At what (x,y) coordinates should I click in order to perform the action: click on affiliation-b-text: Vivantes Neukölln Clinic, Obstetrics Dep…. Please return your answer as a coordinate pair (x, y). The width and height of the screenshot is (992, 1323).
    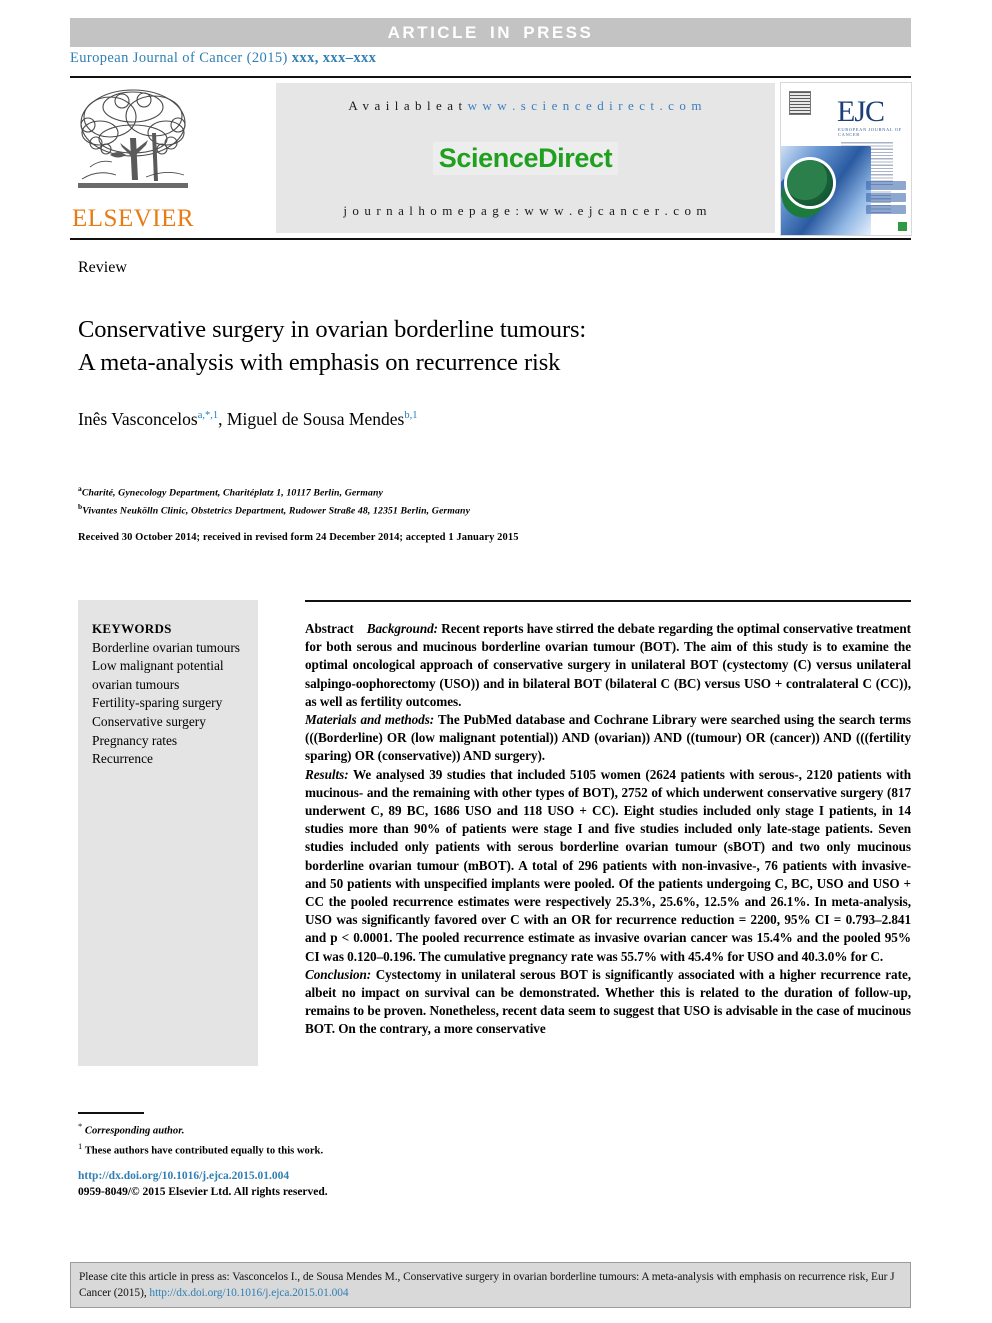
    Looking at the image, I should click on (276, 511).